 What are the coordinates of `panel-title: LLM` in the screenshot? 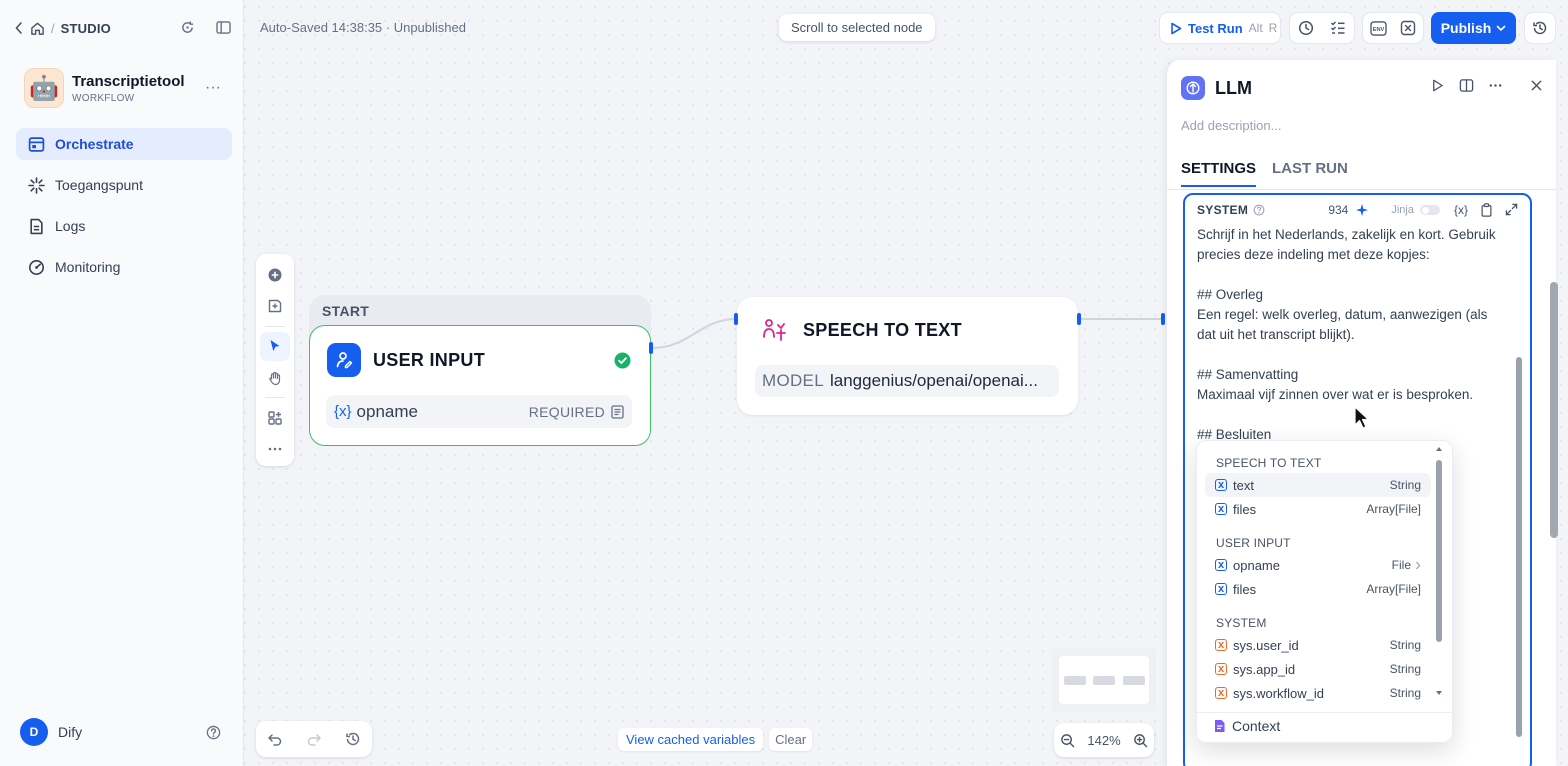 It's located at (1233, 87).